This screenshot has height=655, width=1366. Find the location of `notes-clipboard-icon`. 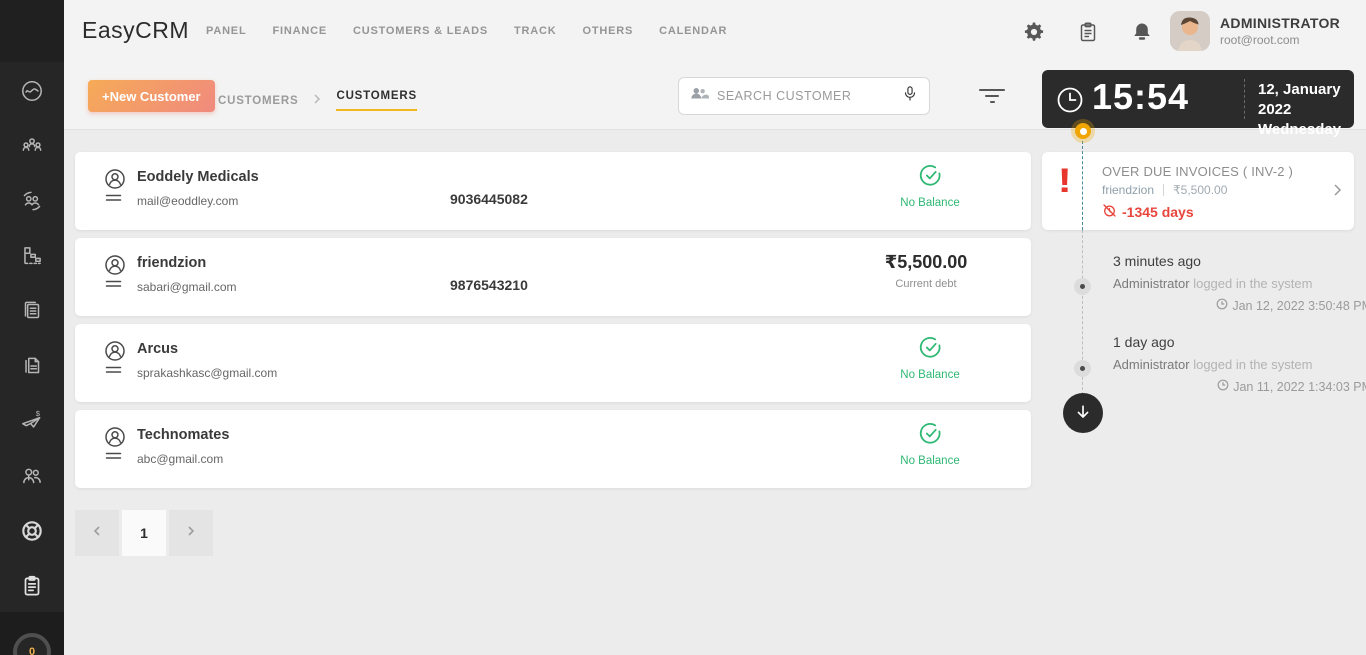

notes-clipboard-icon is located at coordinates (1088, 32).